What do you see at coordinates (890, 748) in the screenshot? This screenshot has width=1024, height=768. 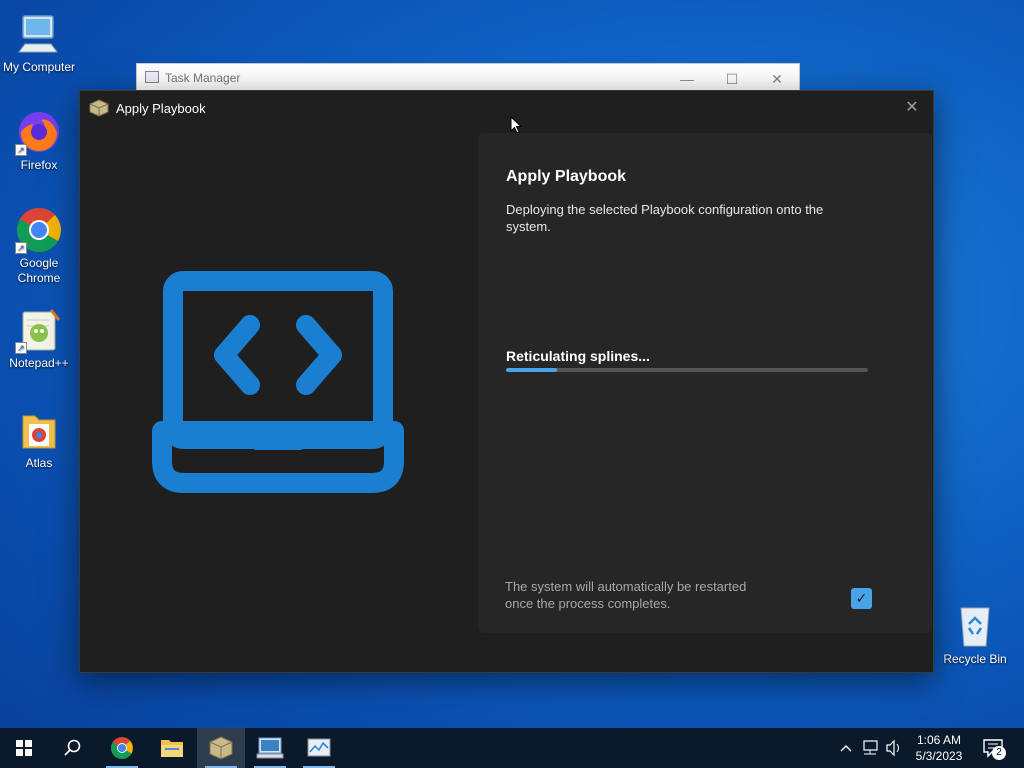 I see `volume-icon` at bounding box center [890, 748].